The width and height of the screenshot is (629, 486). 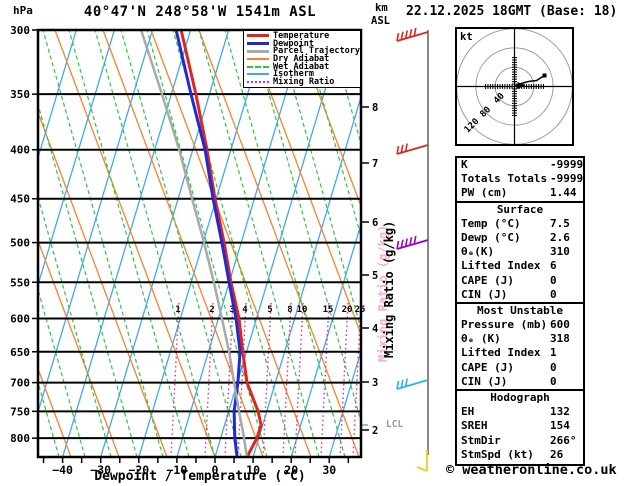 I want to click on height-km-tick-label: 2, so click(x=375, y=431).